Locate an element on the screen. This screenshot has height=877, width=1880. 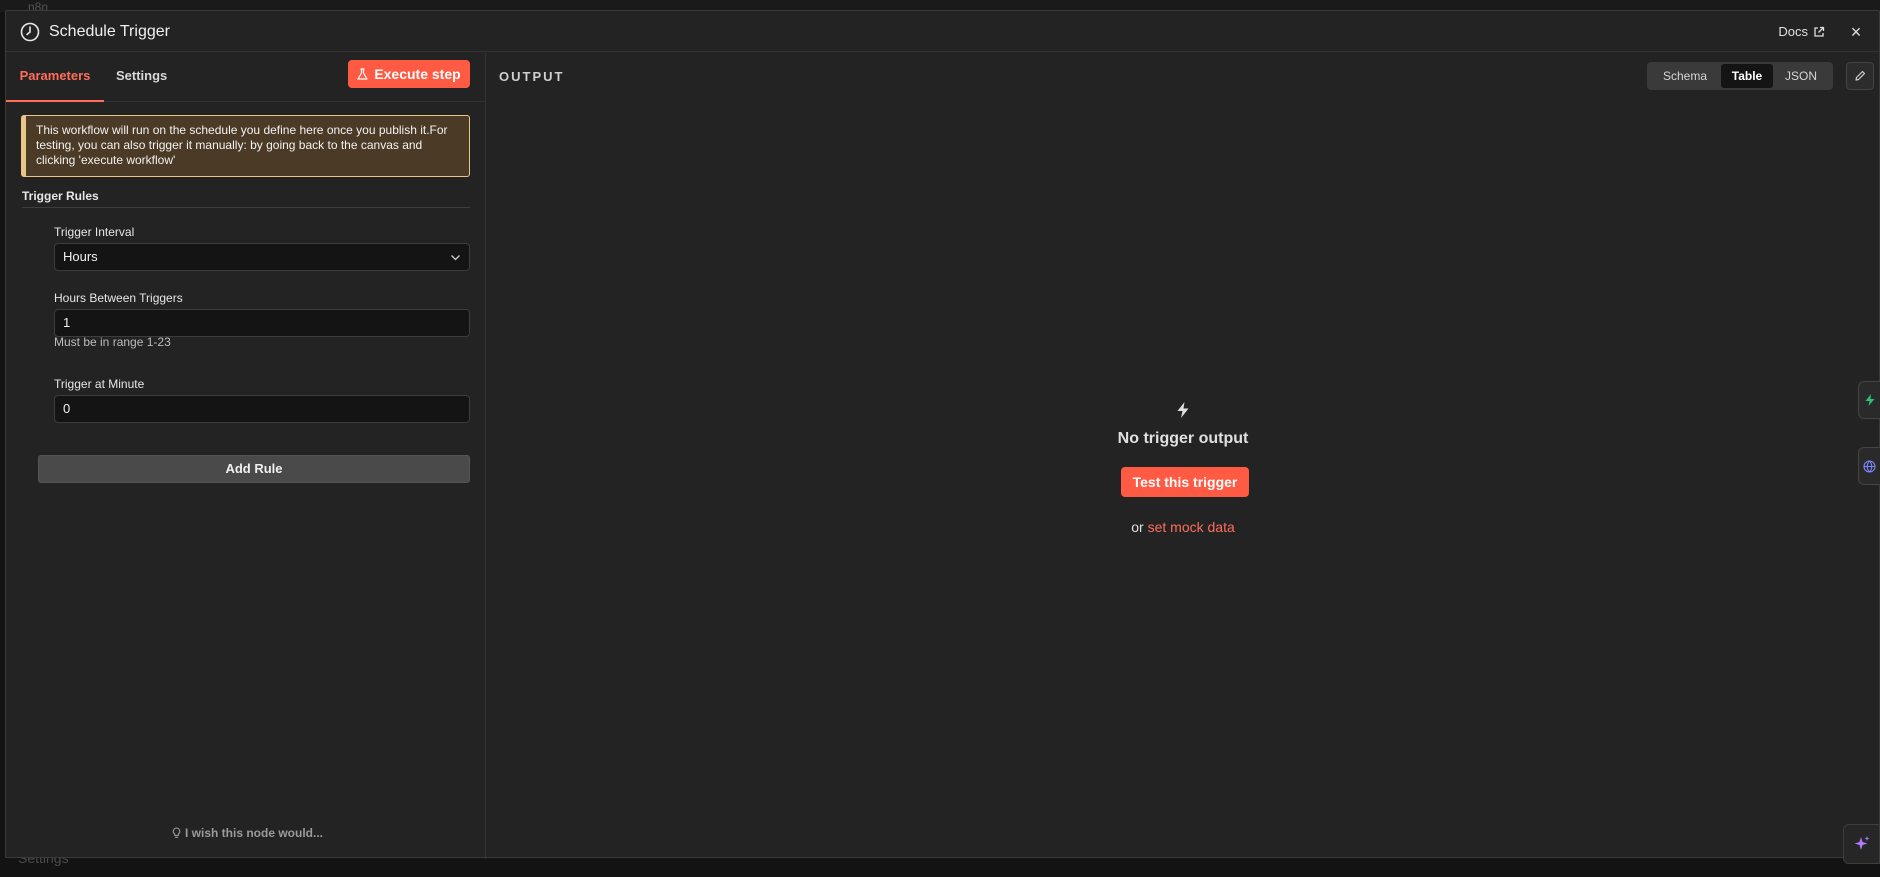
hours-between-label: Hours Between Triggers is located at coordinates (118, 298).